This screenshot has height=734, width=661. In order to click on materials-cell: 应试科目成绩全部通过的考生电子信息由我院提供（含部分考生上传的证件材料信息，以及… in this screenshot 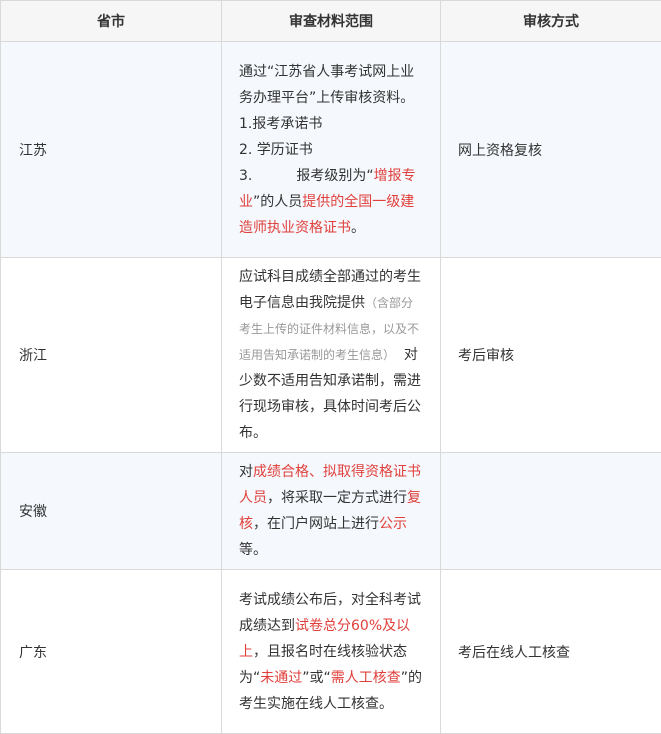, I will do `click(331, 355)`.